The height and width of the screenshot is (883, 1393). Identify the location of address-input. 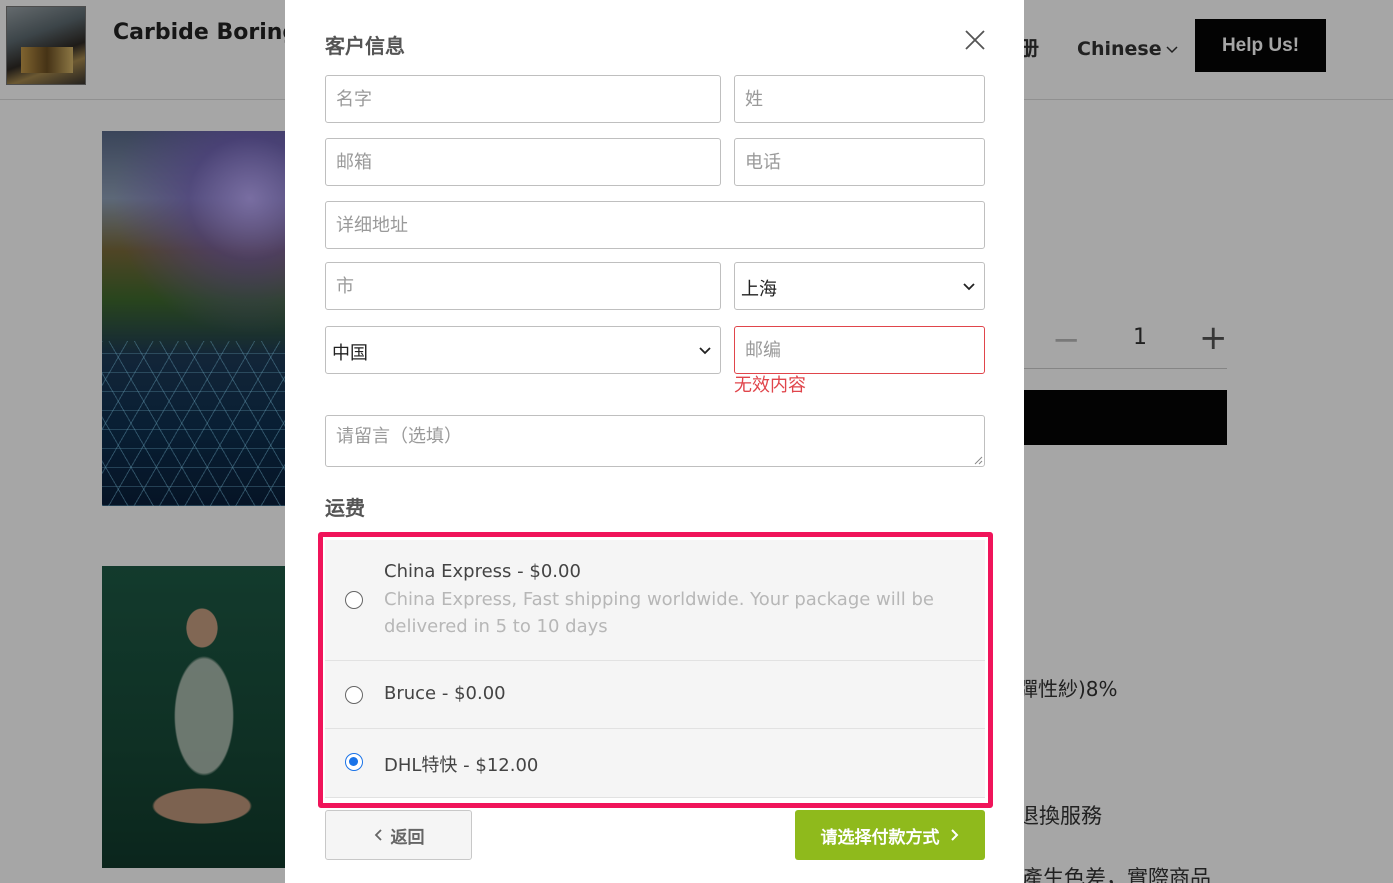
(655, 225).